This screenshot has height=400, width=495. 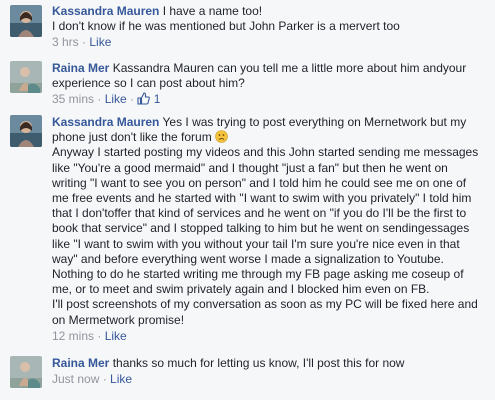 I want to click on comment-text: phone just don't like the forum, so click(x=132, y=137).